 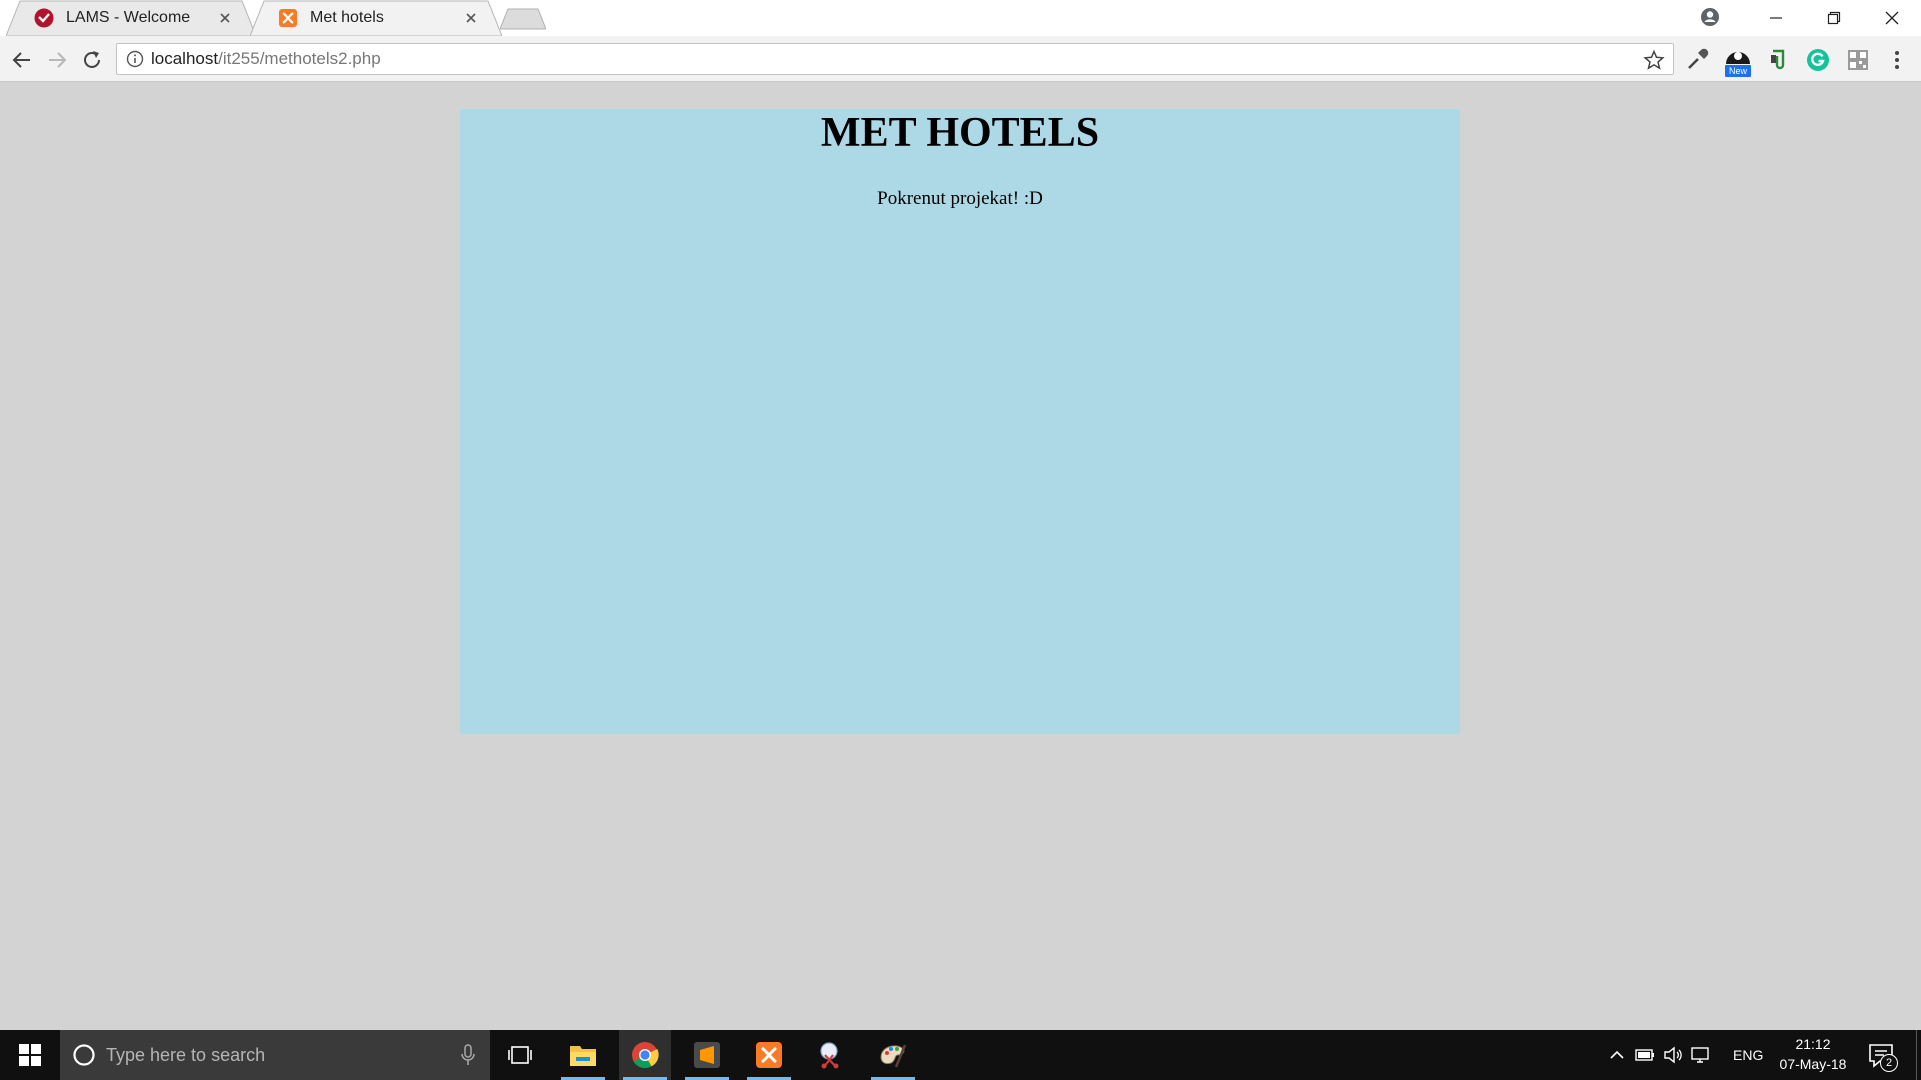 I want to click on page-heading: MET HOTELS, so click(x=960, y=133).